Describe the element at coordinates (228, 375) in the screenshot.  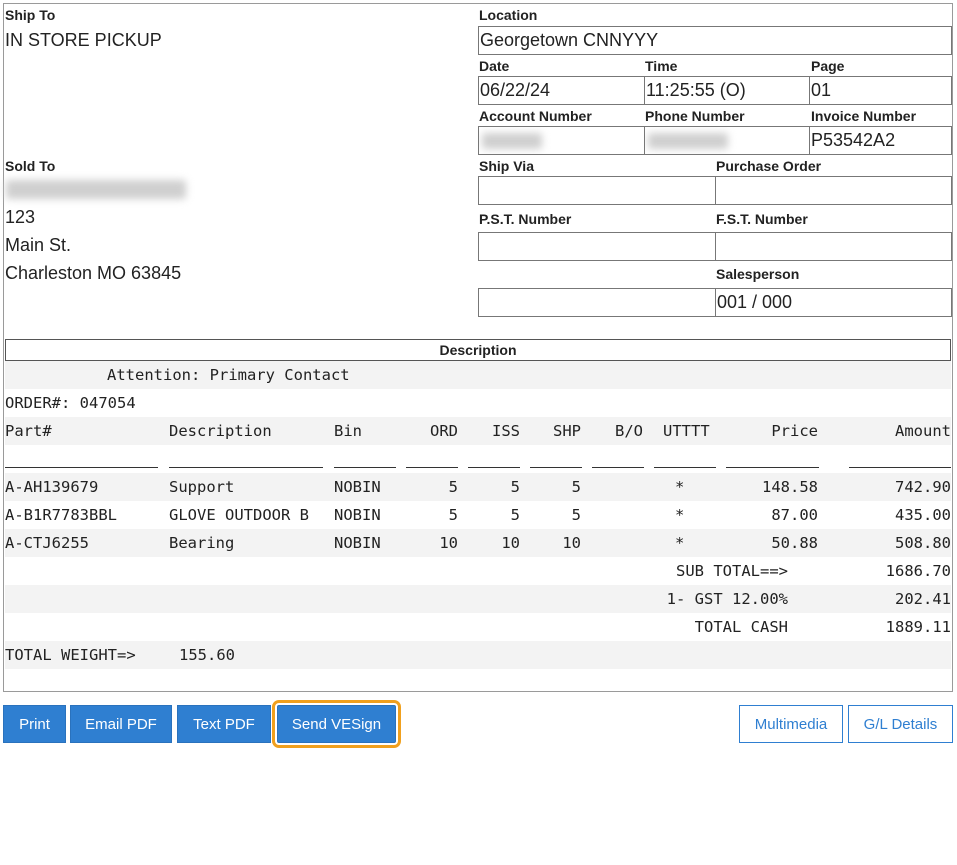
I see `attention-text: Attention: Primary Contact` at that location.